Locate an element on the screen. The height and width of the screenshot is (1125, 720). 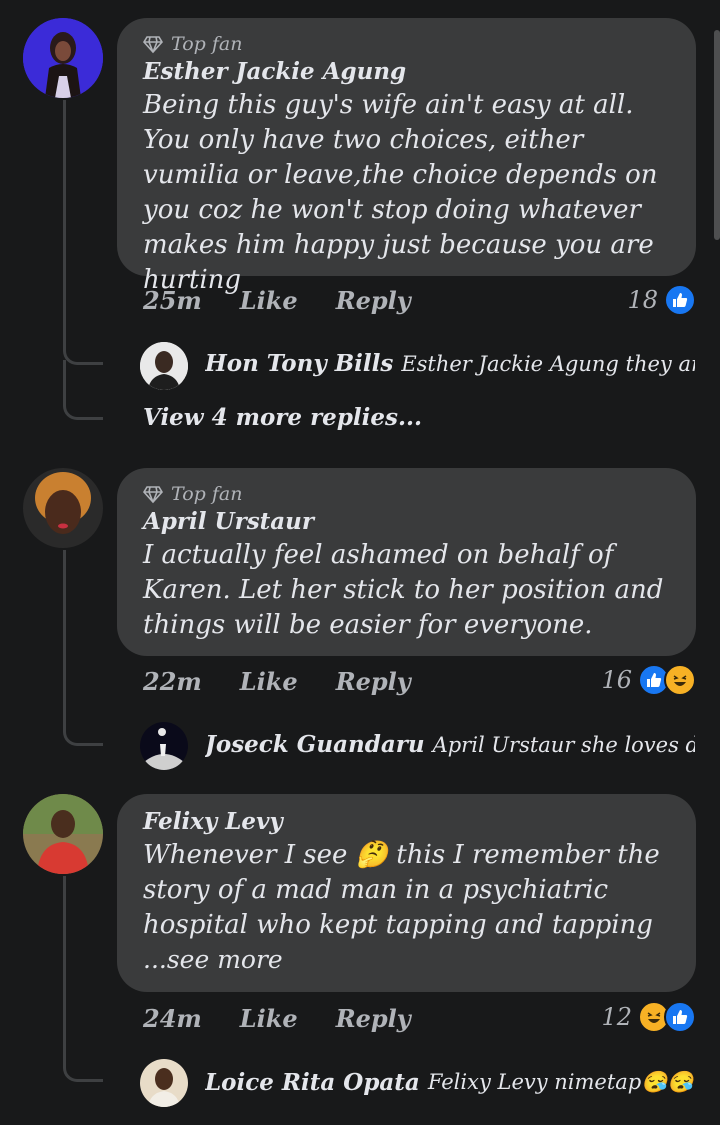
thinking-emoji: 🤔 is located at coordinates (372, 855).